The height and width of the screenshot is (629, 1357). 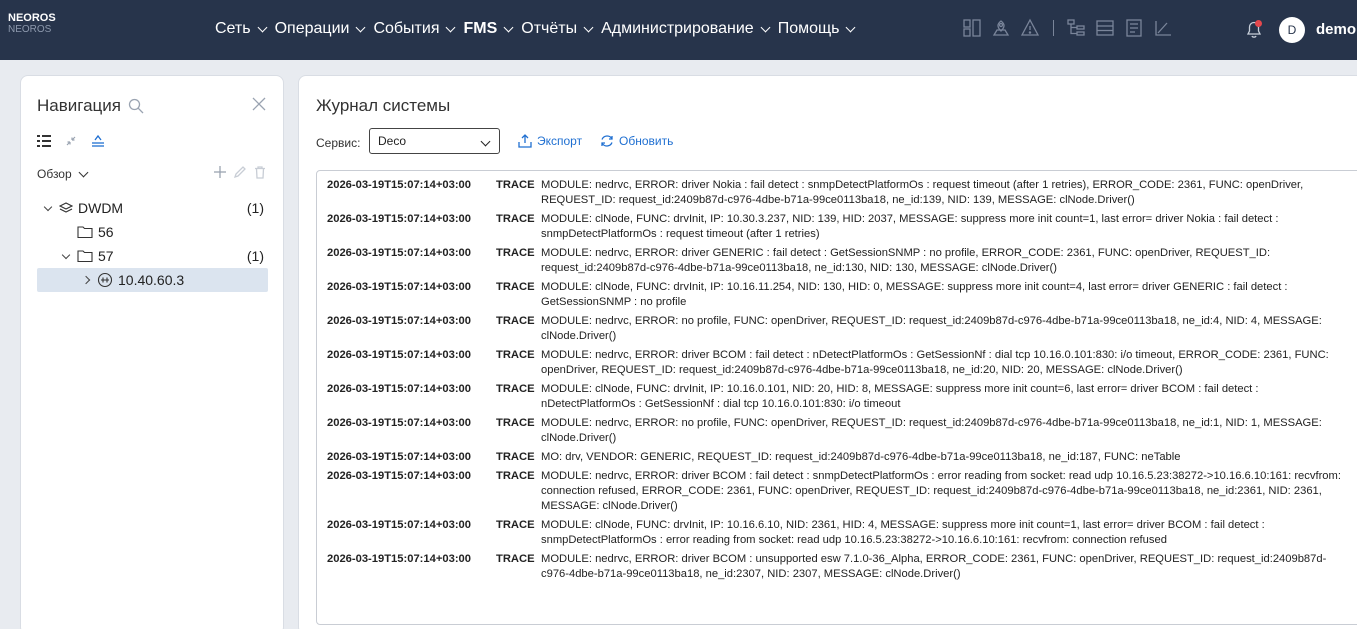 What do you see at coordinates (1105, 28) in the screenshot?
I see `table-icon` at bounding box center [1105, 28].